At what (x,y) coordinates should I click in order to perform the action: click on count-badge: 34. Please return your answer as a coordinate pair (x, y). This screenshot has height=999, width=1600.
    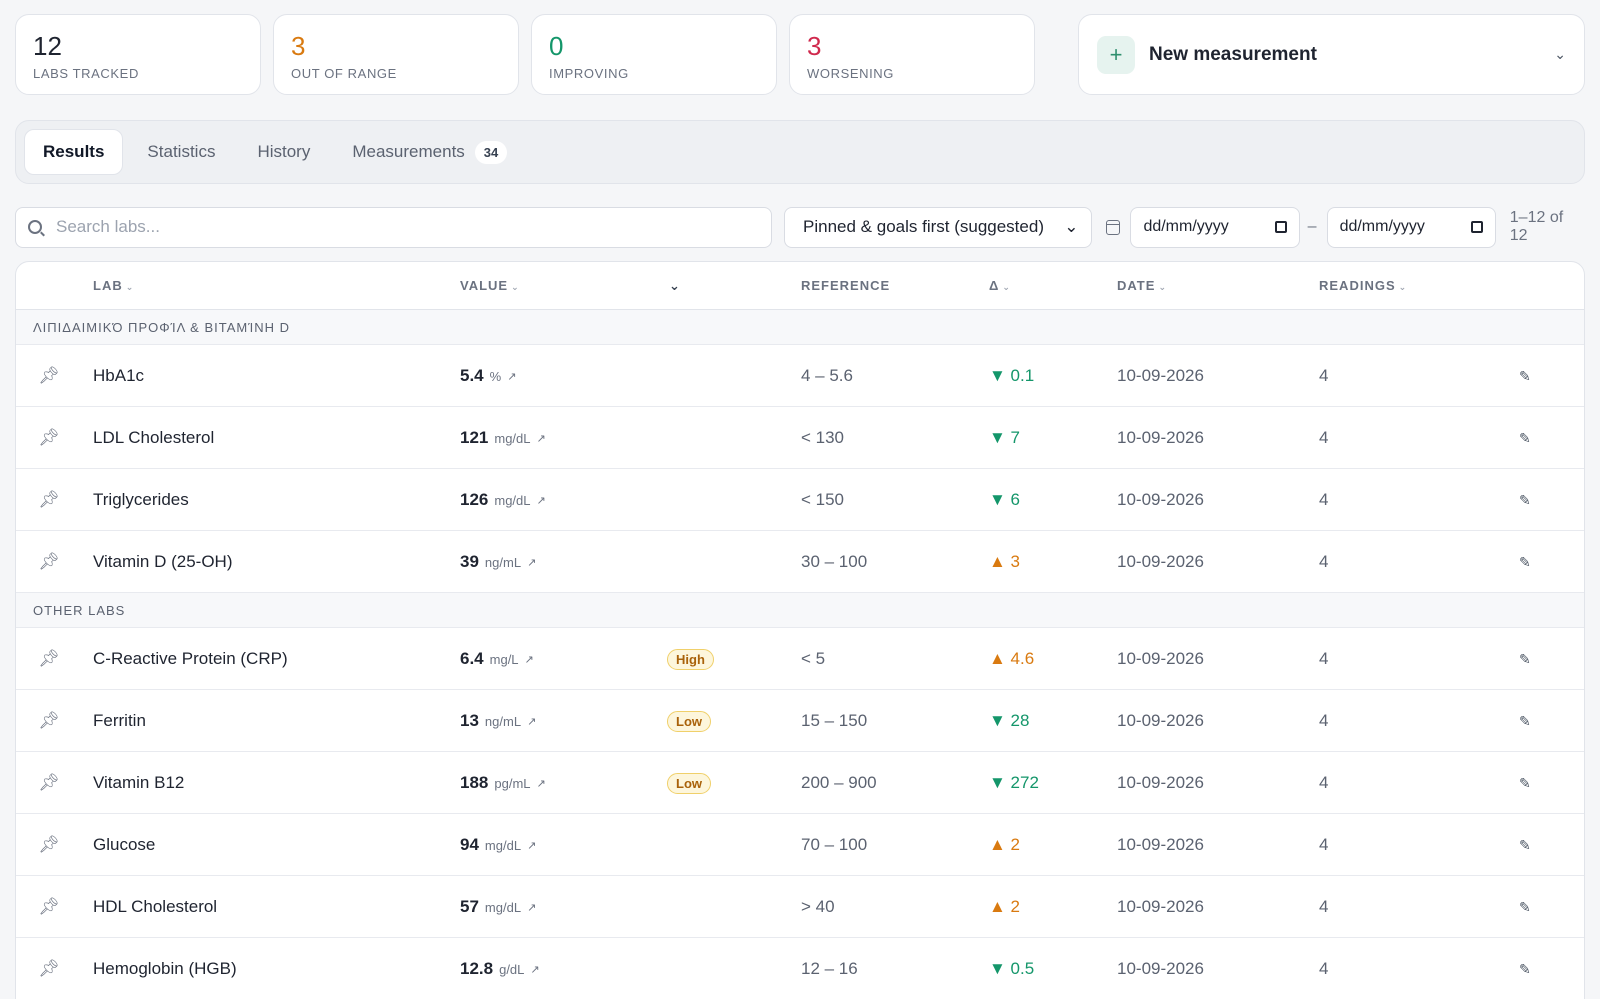
    Looking at the image, I should click on (491, 152).